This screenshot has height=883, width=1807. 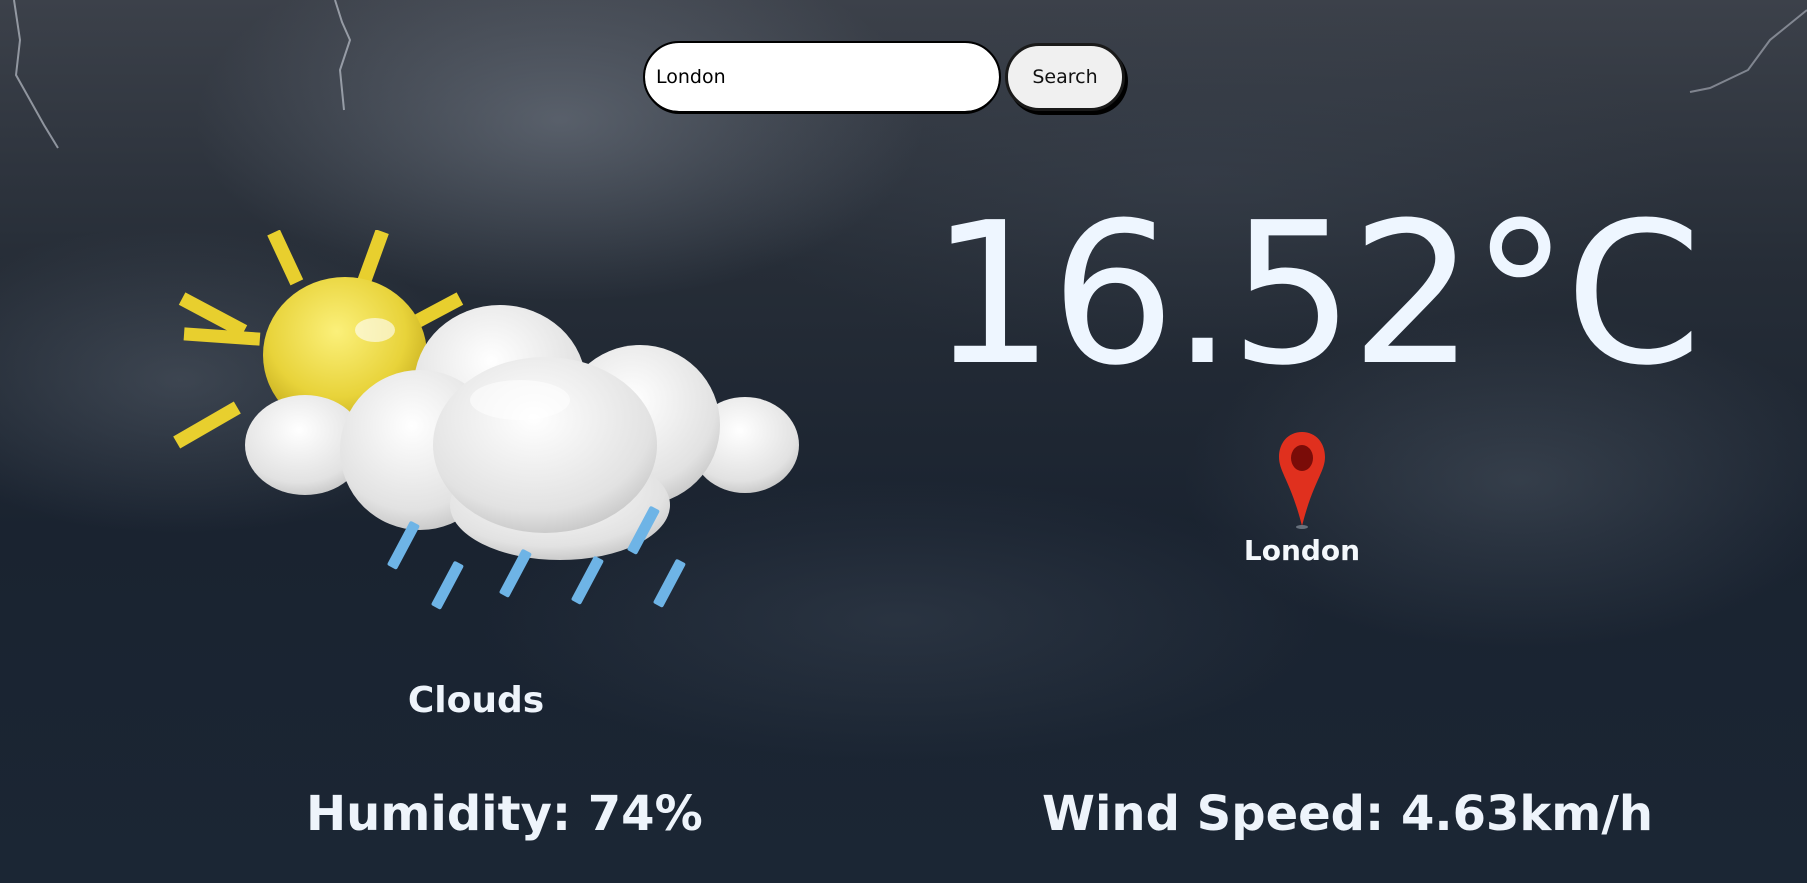 I want to click on weather-condition-icon, so click(x=486, y=420).